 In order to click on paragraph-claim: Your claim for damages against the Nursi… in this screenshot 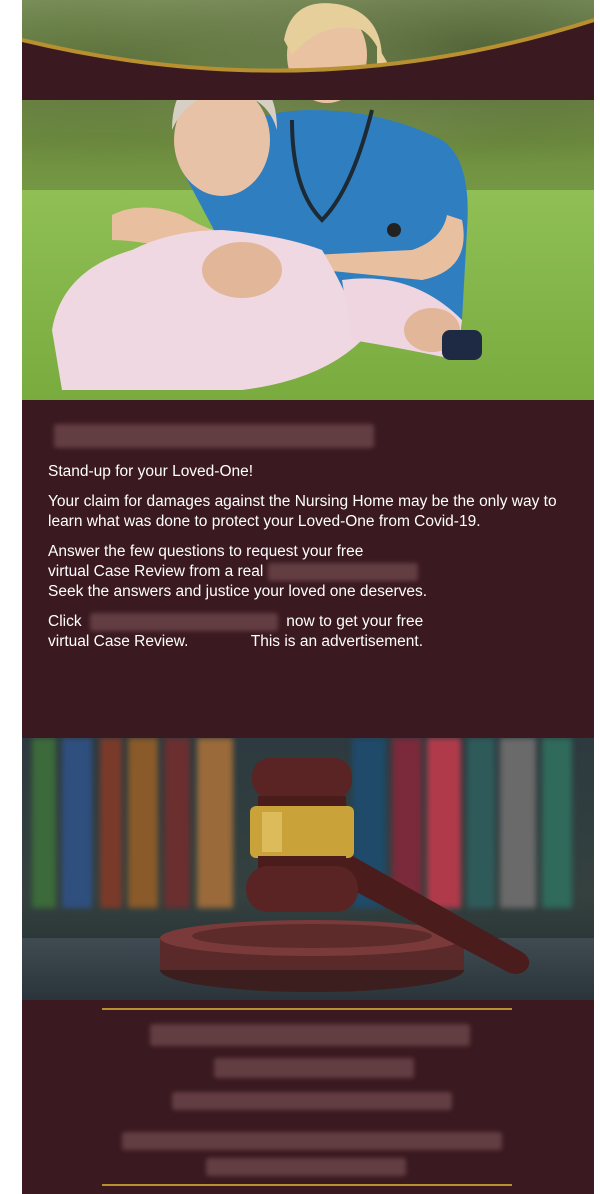, I will do `click(302, 511)`.